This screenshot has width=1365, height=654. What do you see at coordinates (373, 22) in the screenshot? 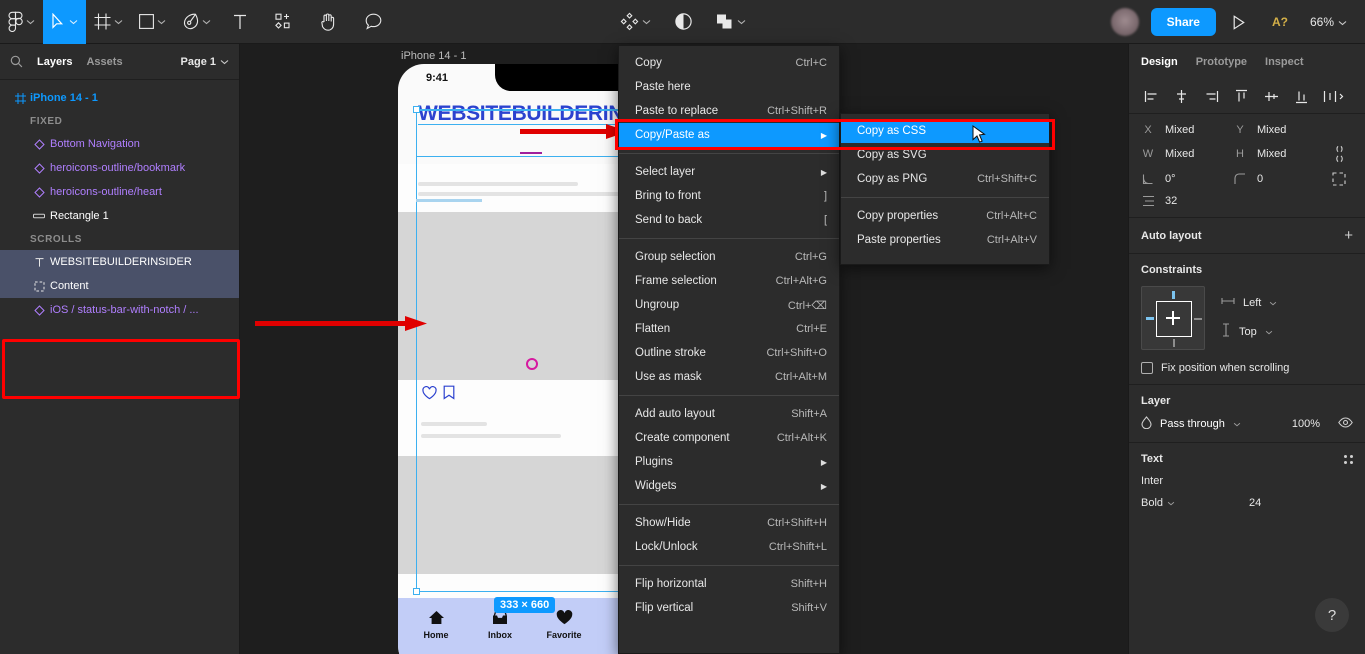
I see `comment-tool-icon` at bounding box center [373, 22].